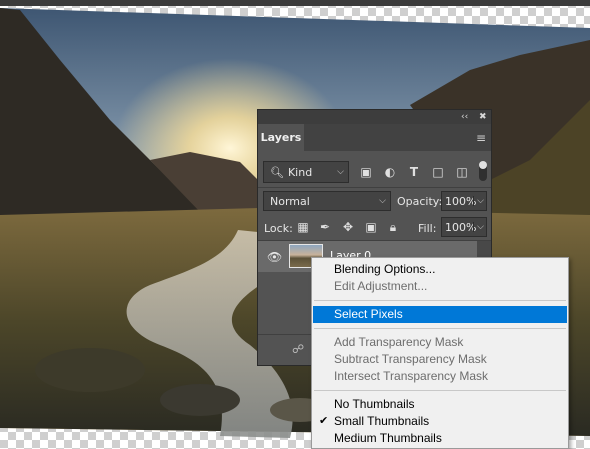 This screenshot has width=590, height=449. Describe the element at coordinates (325, 227) in the screenshot. I see `lock-image-pixels-icon: ✒` at that location.